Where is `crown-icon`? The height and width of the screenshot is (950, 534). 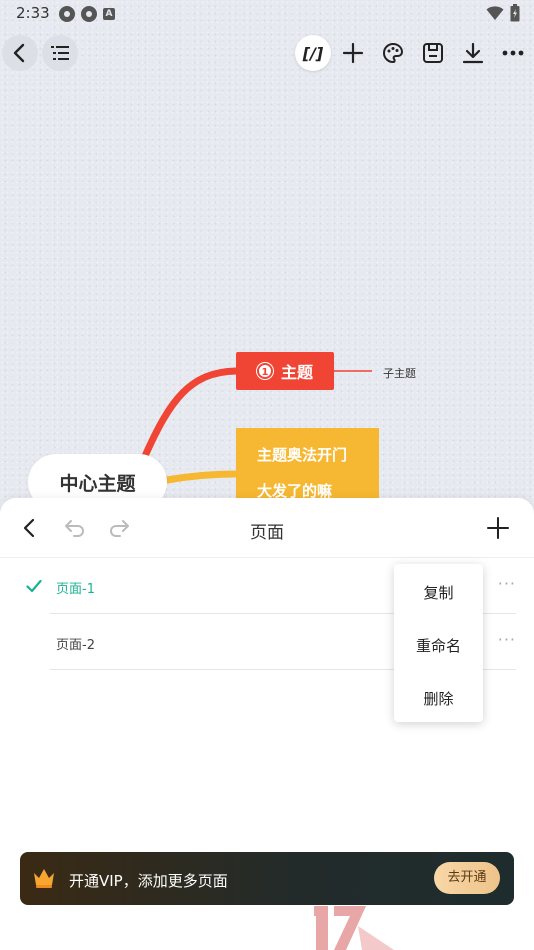
crown-icon is located at coordinates (44, 878).